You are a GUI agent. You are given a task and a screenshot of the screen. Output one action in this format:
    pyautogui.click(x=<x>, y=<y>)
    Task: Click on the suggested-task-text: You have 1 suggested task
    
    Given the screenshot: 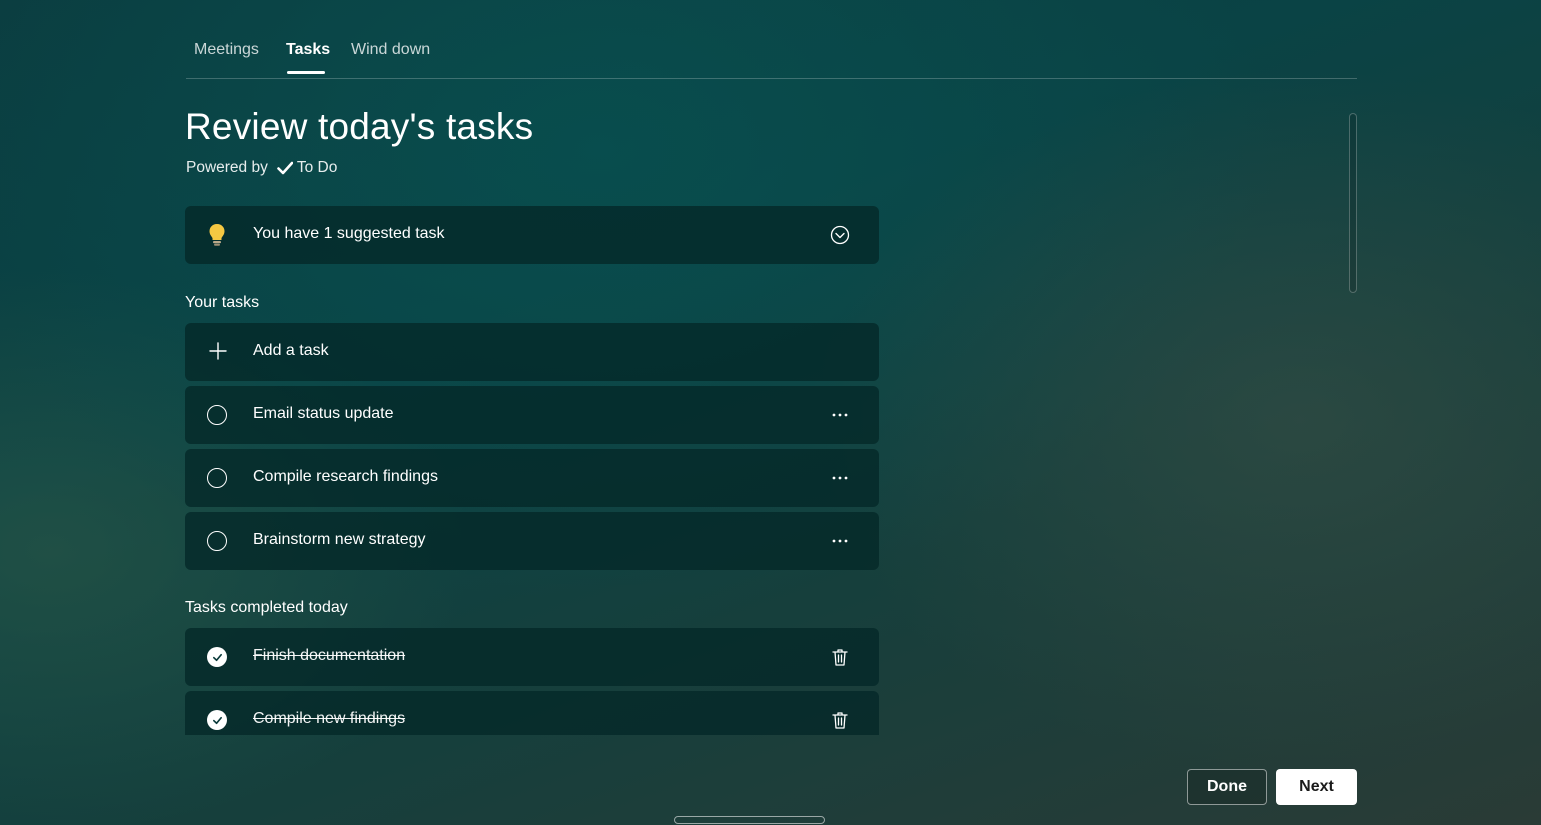 What is the action you would take?
    pyautogui.click(x=349, y=233)
    